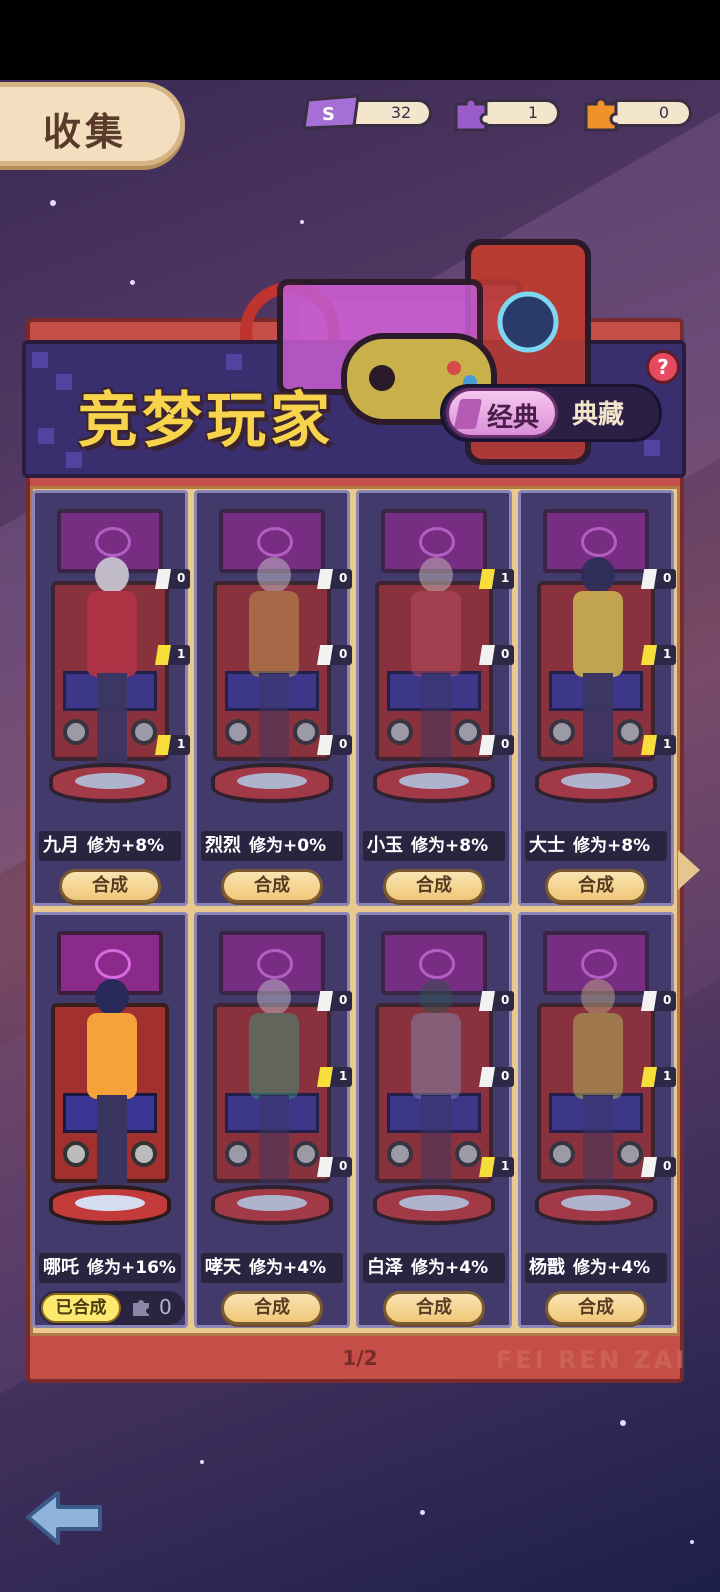 The height and width of the screenshot is (1592, 720). I want to click on character-name: 白泽, so click(385, 1267).